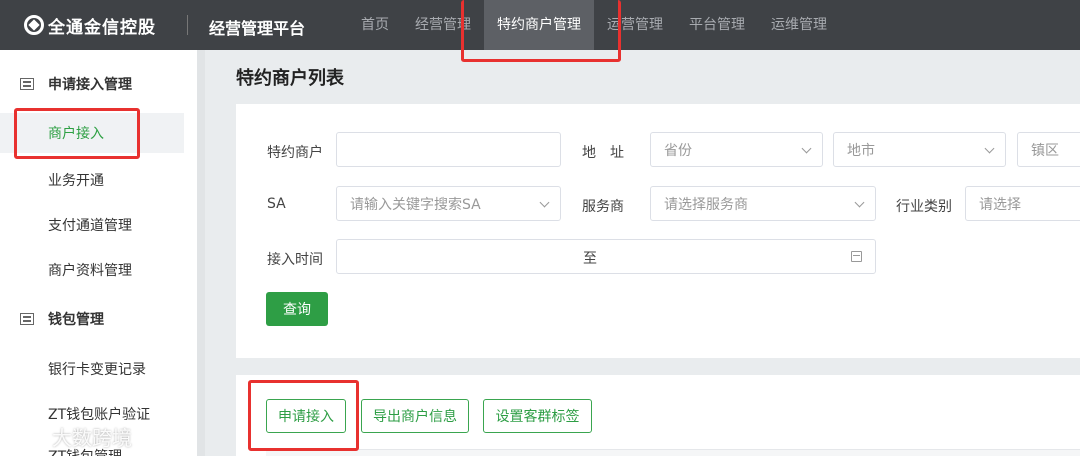 Image resolution: width=1080 pixels, height=456 pixels. Describe the element at coordinates (290, 78) in the screenshot. I see `page-title: 特约商户列表` at that location.